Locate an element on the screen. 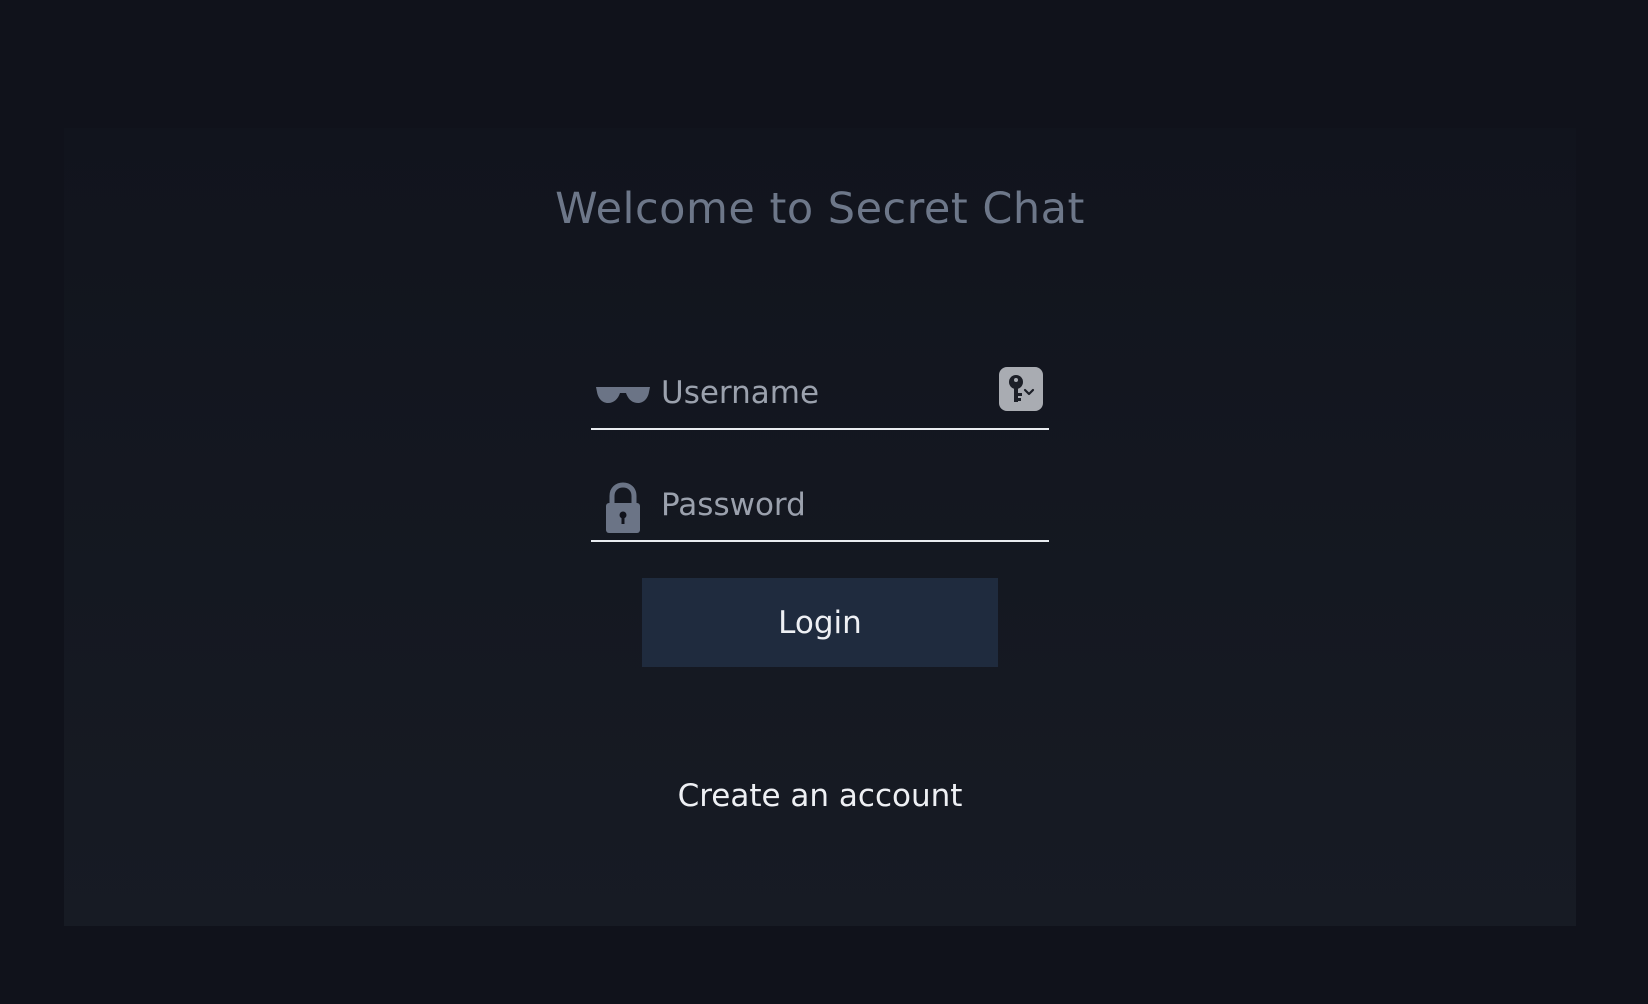 The width and height of the screenshot is (1648, 1004). username-field is located at coordinates (820, 394).